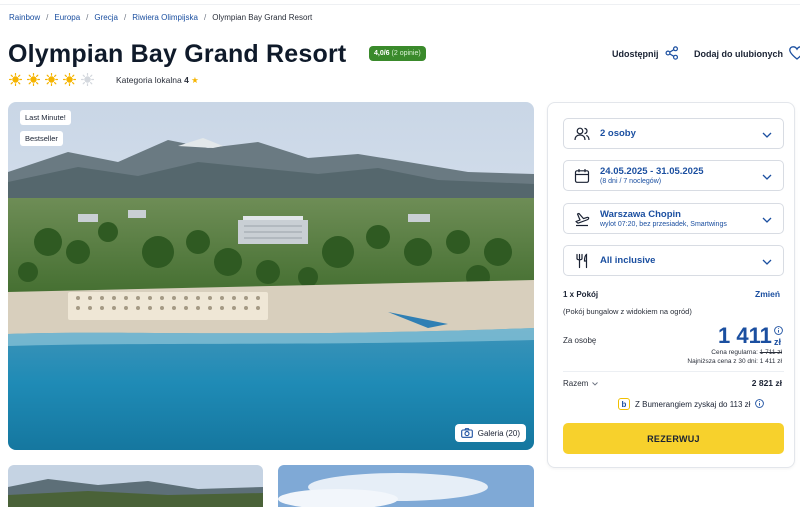 Image resolution: width=800 pixels, height=507 pixels. What do you see at coordinates (635, 54) in the screenshot?
I see `share-label: Udostępnij` at bounding box center [635, 54].